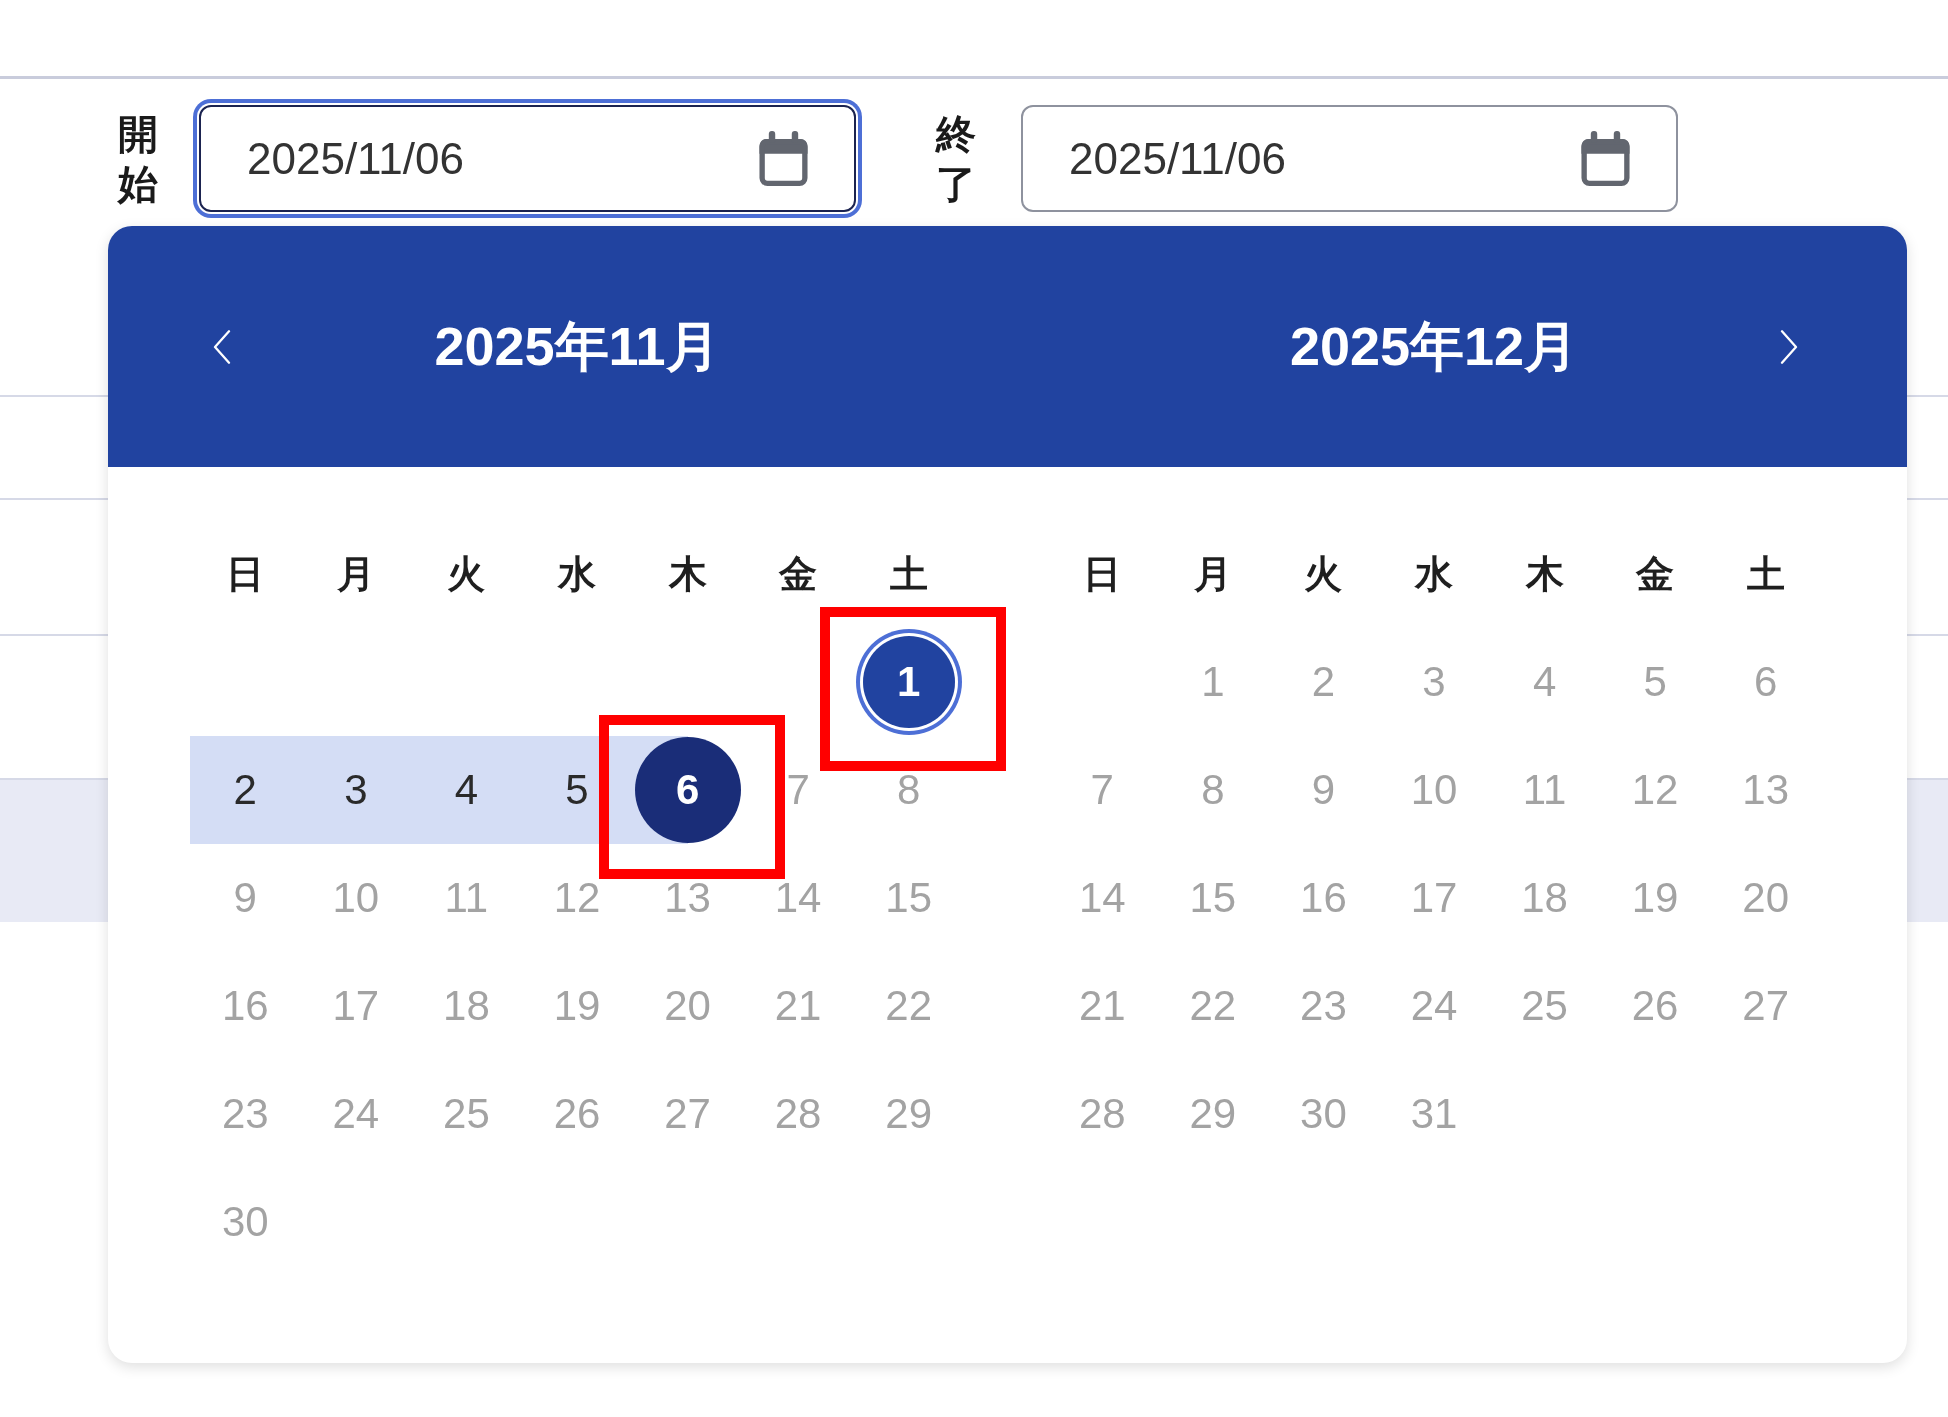 This screenshot has height=1417, width=1948. Describe the element at coordinates (466, 790) in the screenshot. I see `calendar-day: 4` at that location.